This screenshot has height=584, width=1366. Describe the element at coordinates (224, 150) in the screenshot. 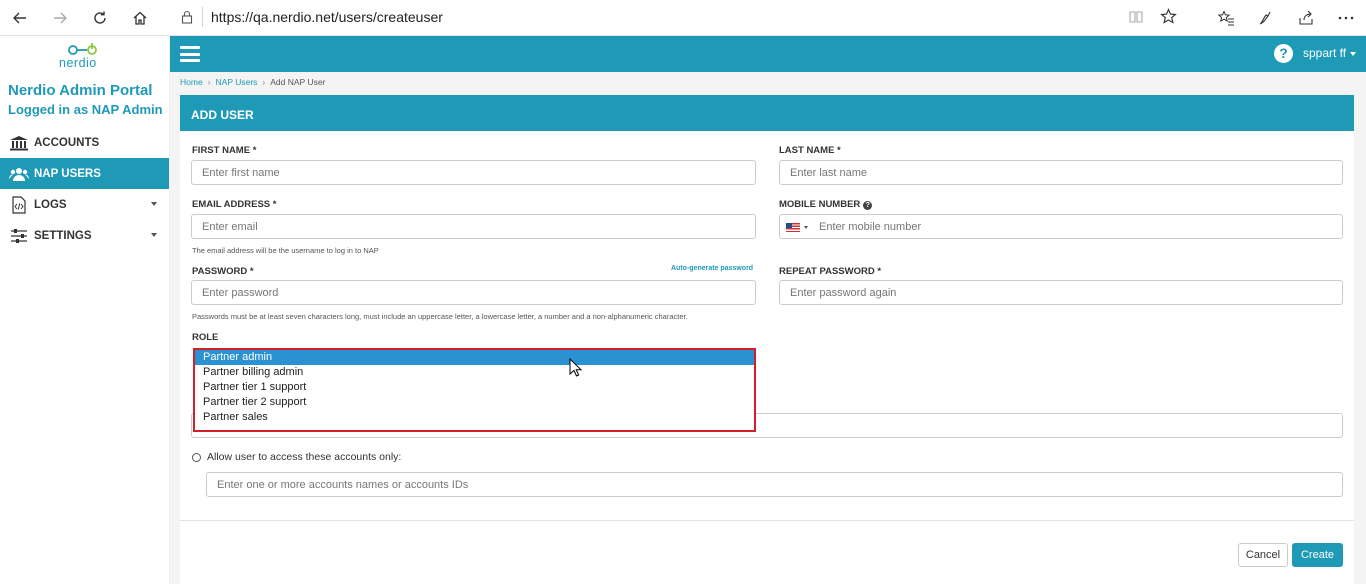

I see `first-name-label: FIRST NAME *` at that location.